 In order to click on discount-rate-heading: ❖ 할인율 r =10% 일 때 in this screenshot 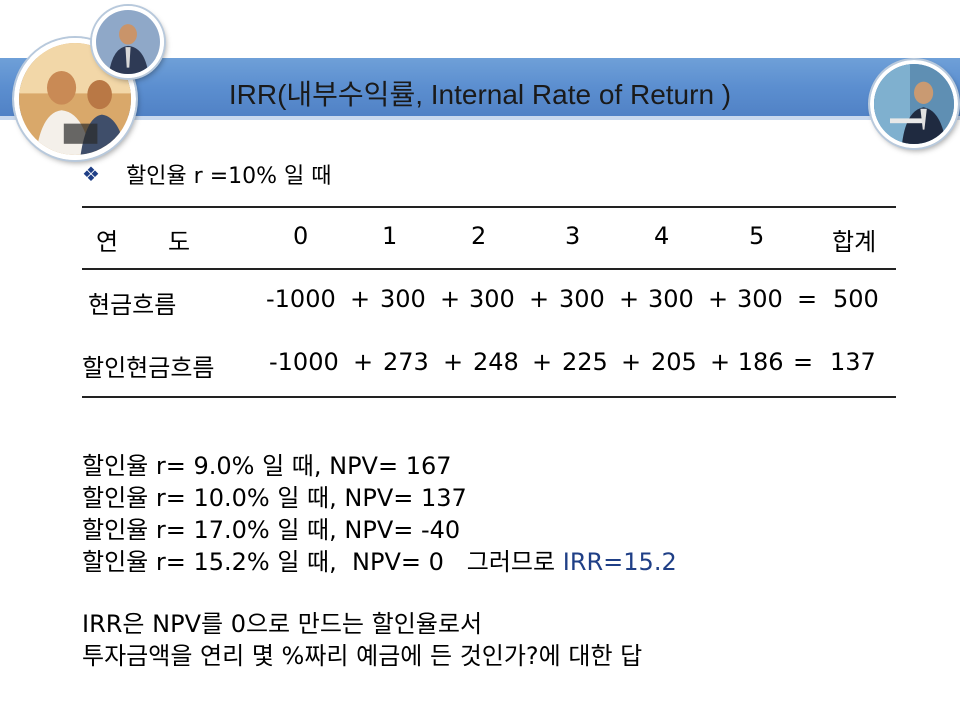, I will do `click(207, 174)`.